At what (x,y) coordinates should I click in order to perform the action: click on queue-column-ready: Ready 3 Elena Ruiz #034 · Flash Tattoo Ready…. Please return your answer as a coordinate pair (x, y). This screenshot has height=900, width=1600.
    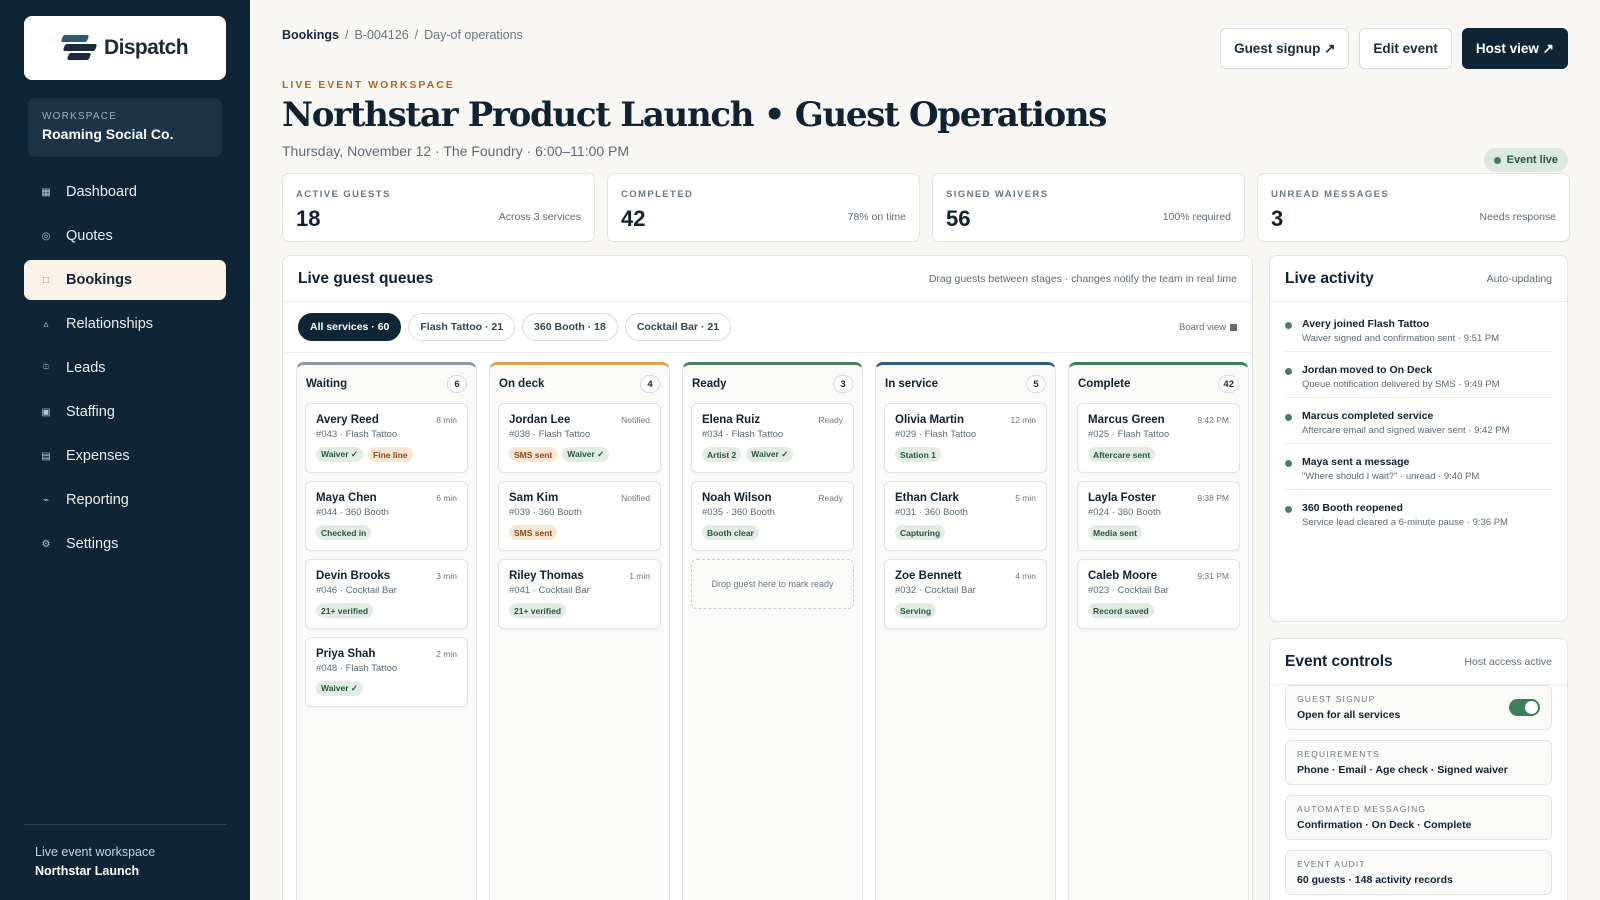
    Looking at the image, I should click on (772, 631).